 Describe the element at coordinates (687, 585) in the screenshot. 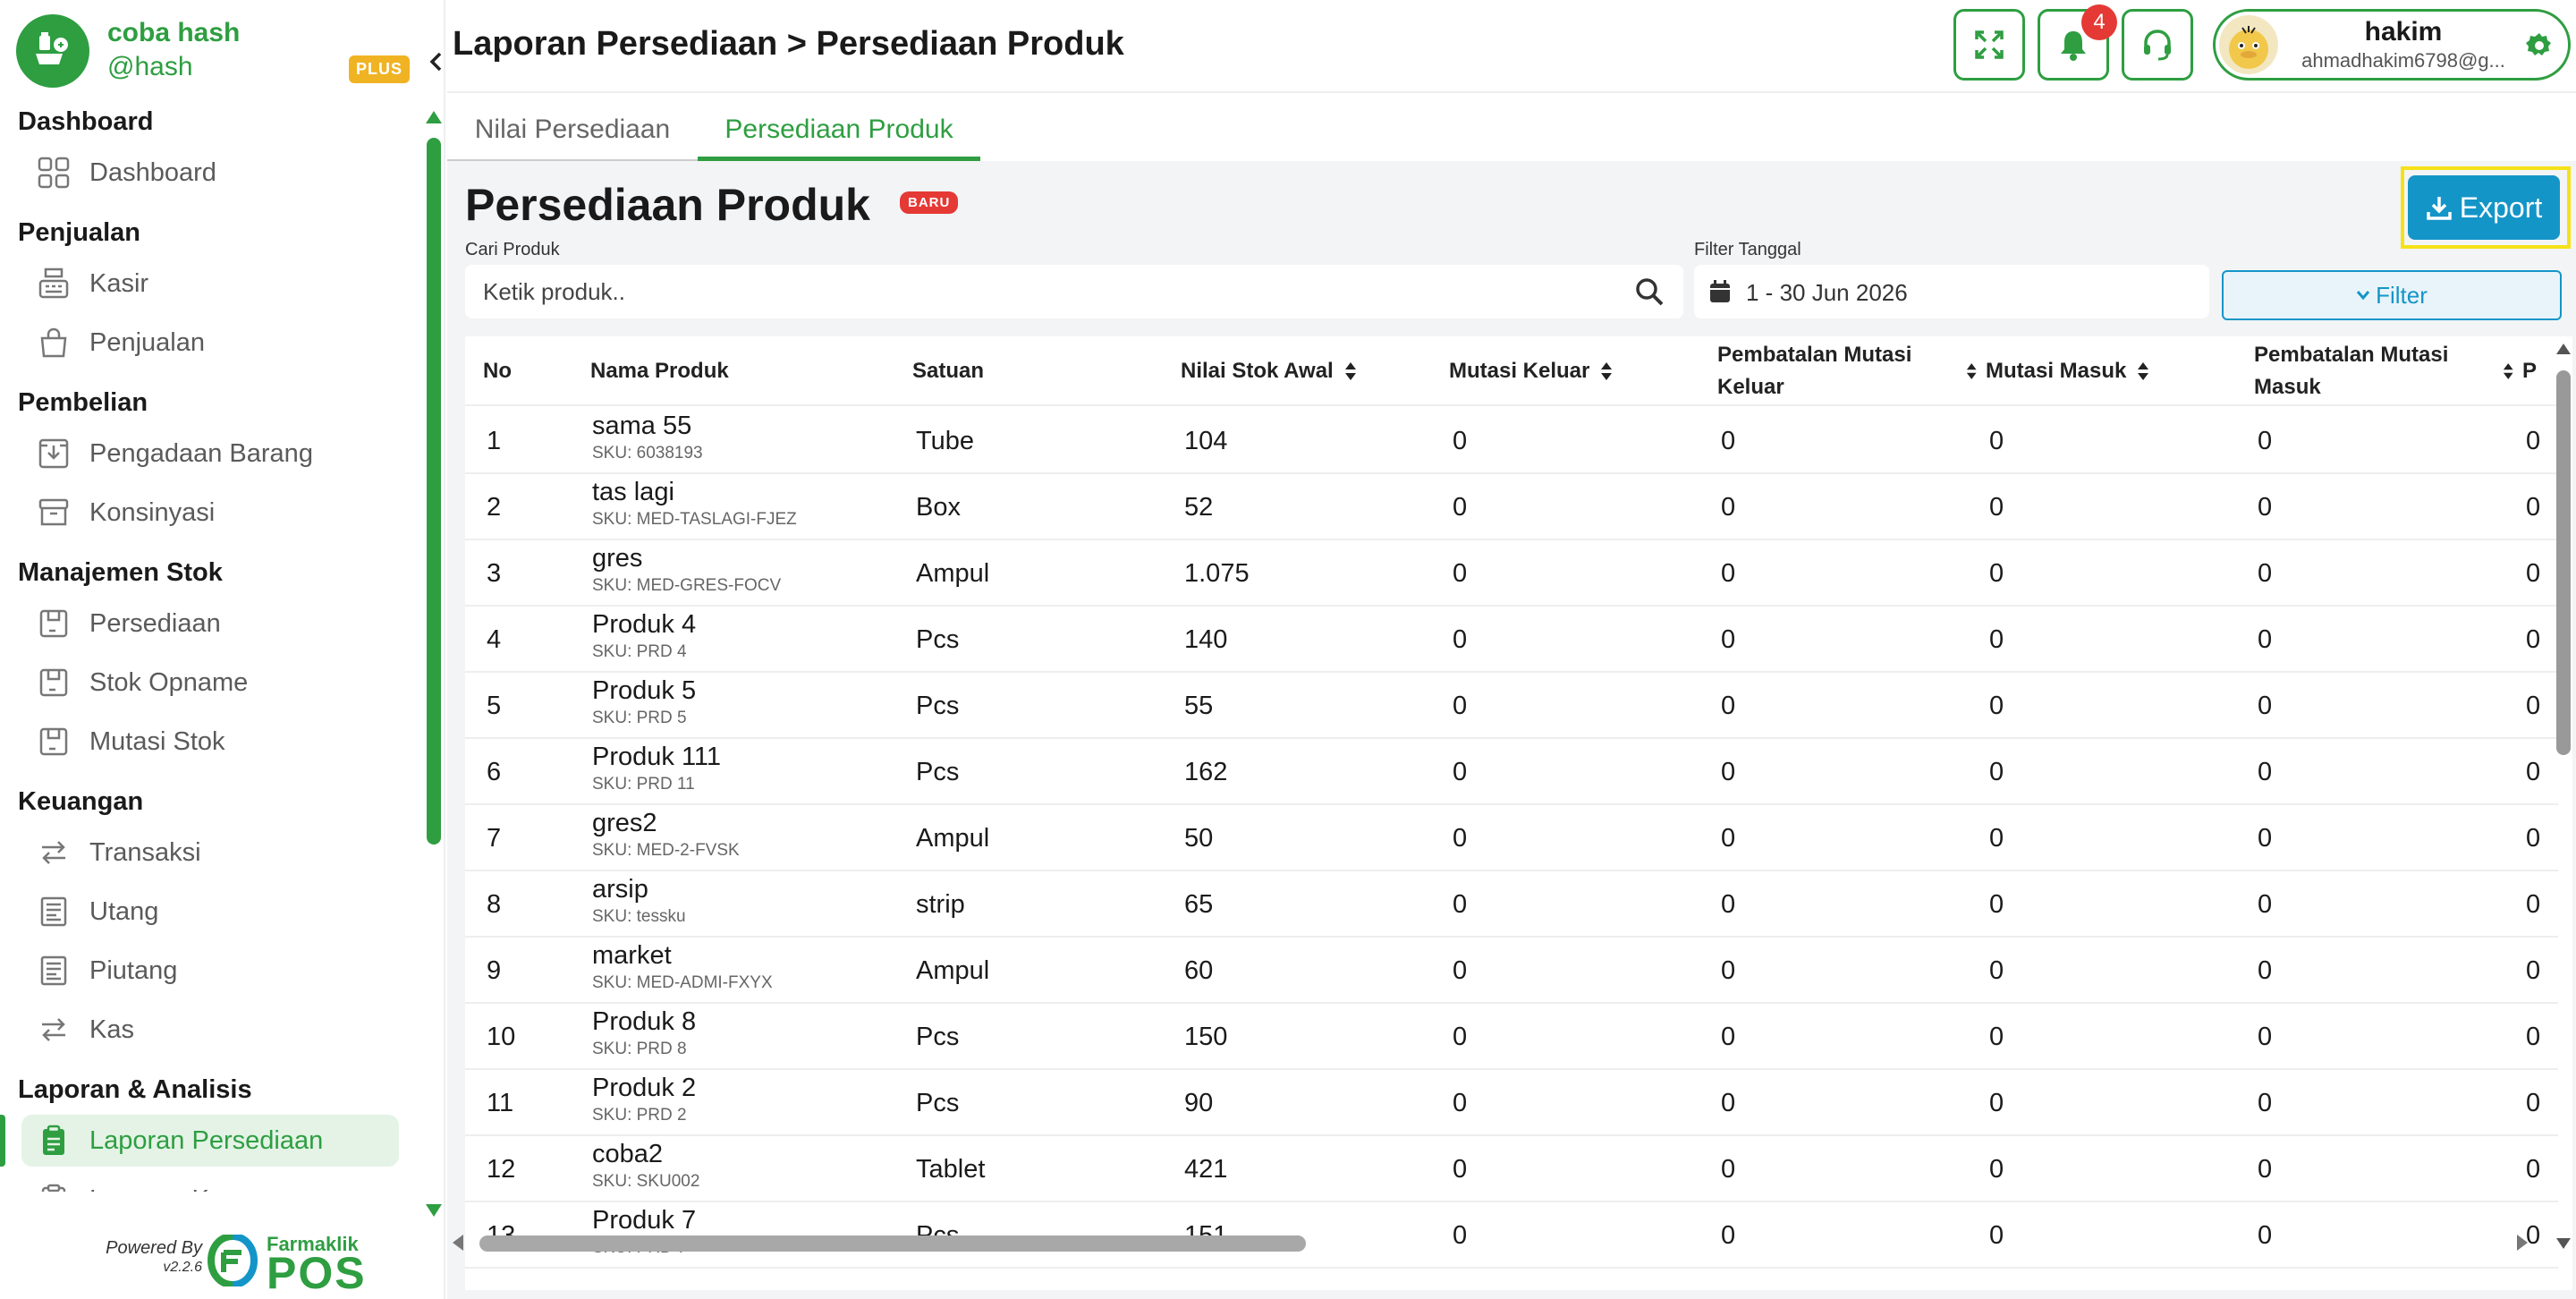

I see `product-sku: SKU: MED-GRES-FOCV` at that location.